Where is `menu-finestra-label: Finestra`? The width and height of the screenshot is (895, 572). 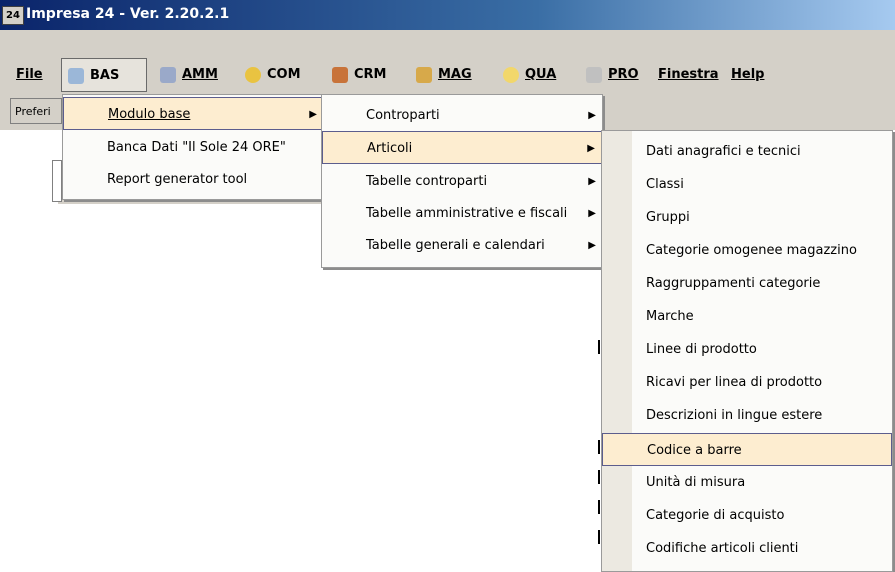 menu-finestra-label: Finestra is located at coordinates (688, 74).